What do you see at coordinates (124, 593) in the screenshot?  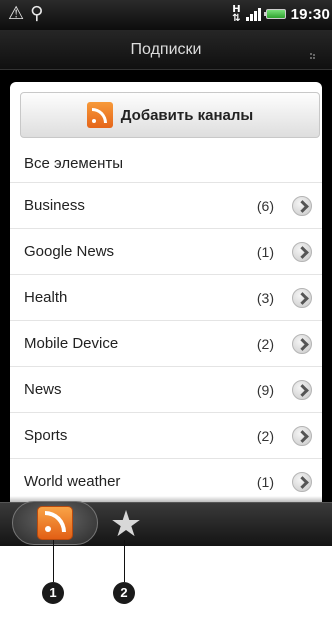 I see `callout-marker-2: 2` at bounding box center [124, 593].